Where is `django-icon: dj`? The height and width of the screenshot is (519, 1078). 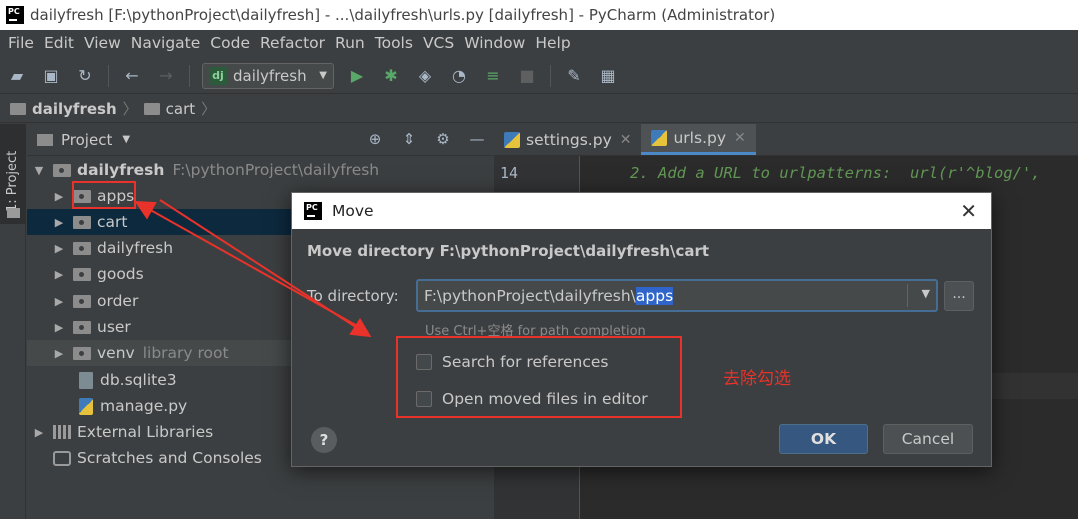 django-icon: dj is located at coordinates (218, 75).